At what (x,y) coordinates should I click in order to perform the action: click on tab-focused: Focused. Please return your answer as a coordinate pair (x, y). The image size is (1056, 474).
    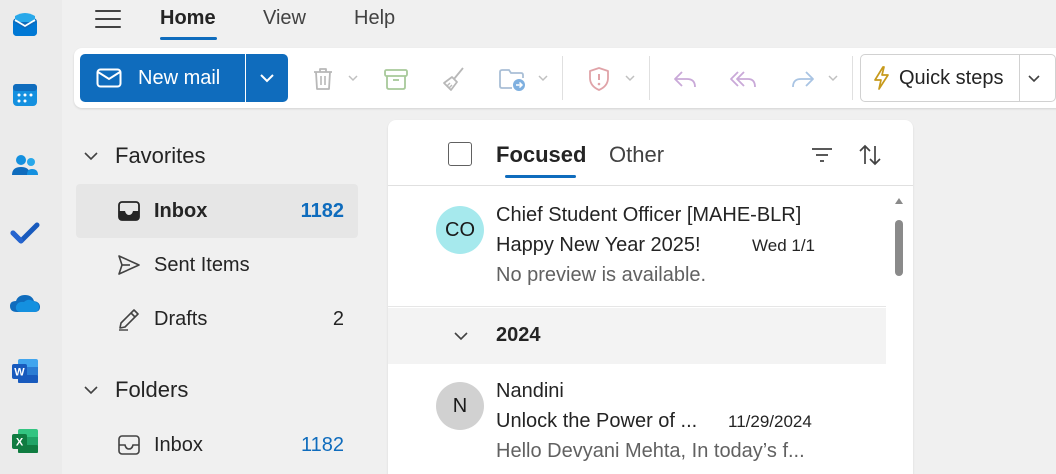
    Looking at the image, I should click on (541, 155).